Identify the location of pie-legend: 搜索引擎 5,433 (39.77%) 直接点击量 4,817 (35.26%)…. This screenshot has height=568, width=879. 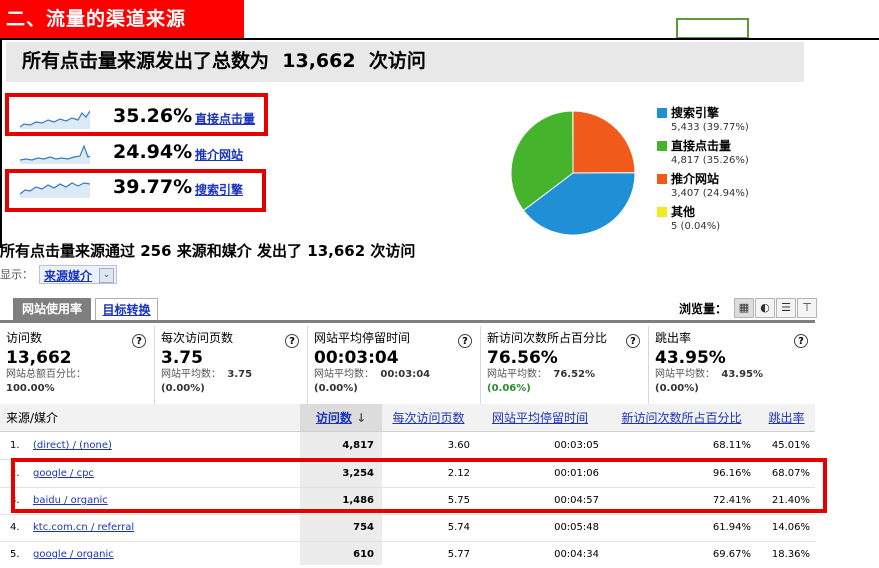
(717, 171).